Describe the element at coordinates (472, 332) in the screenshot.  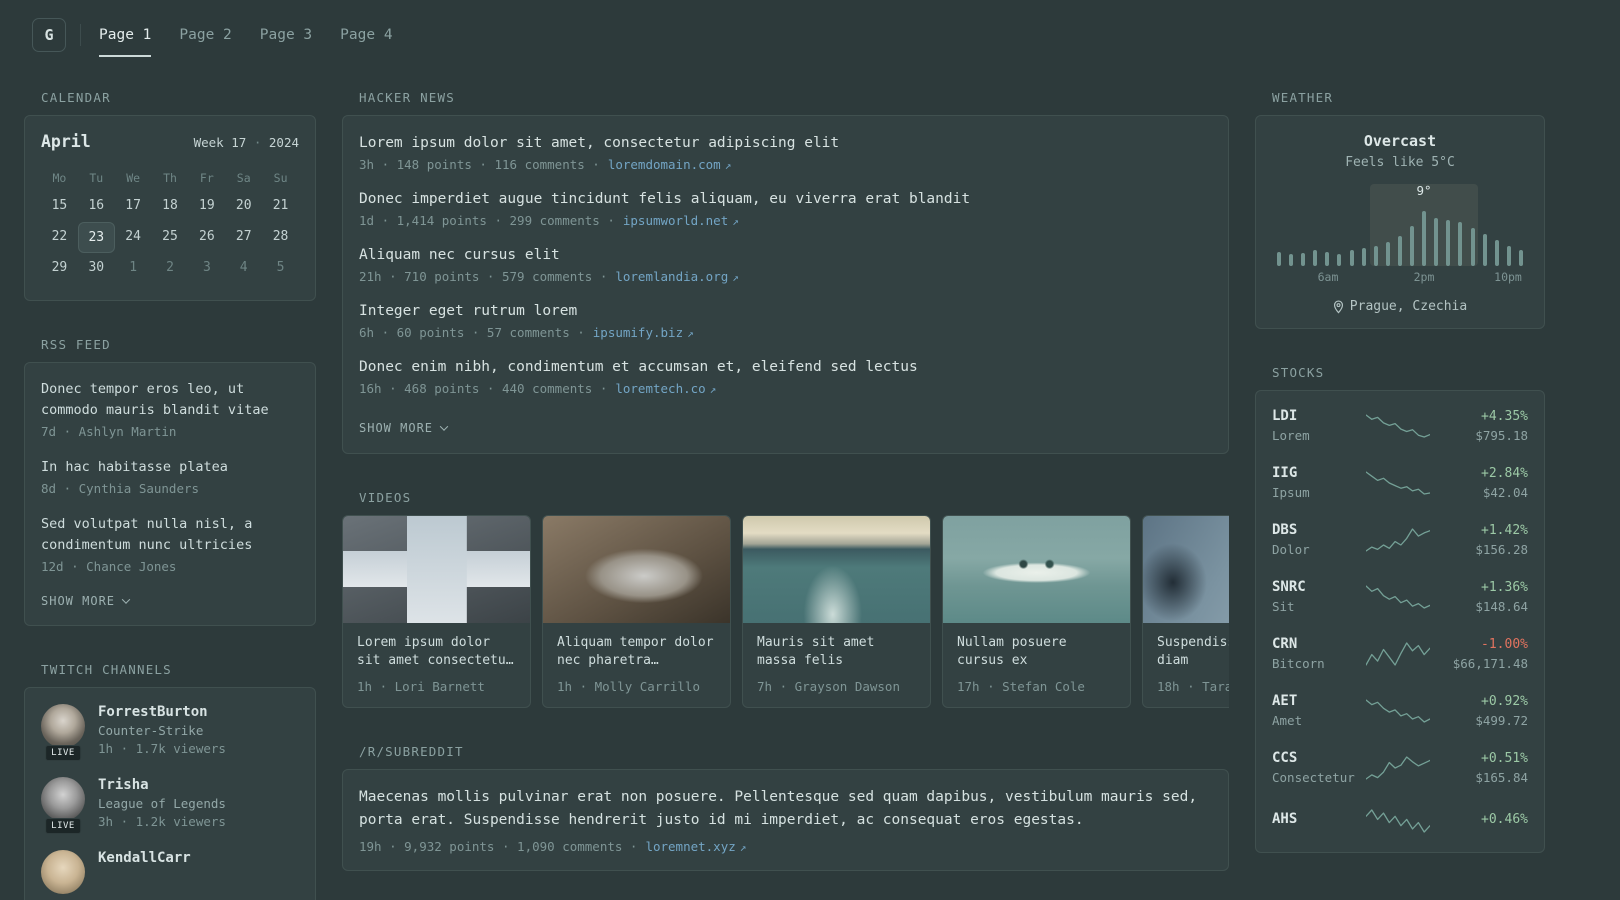
I see `hn-meta-text: 6h · 60 points · 57 comments ·` at that location.